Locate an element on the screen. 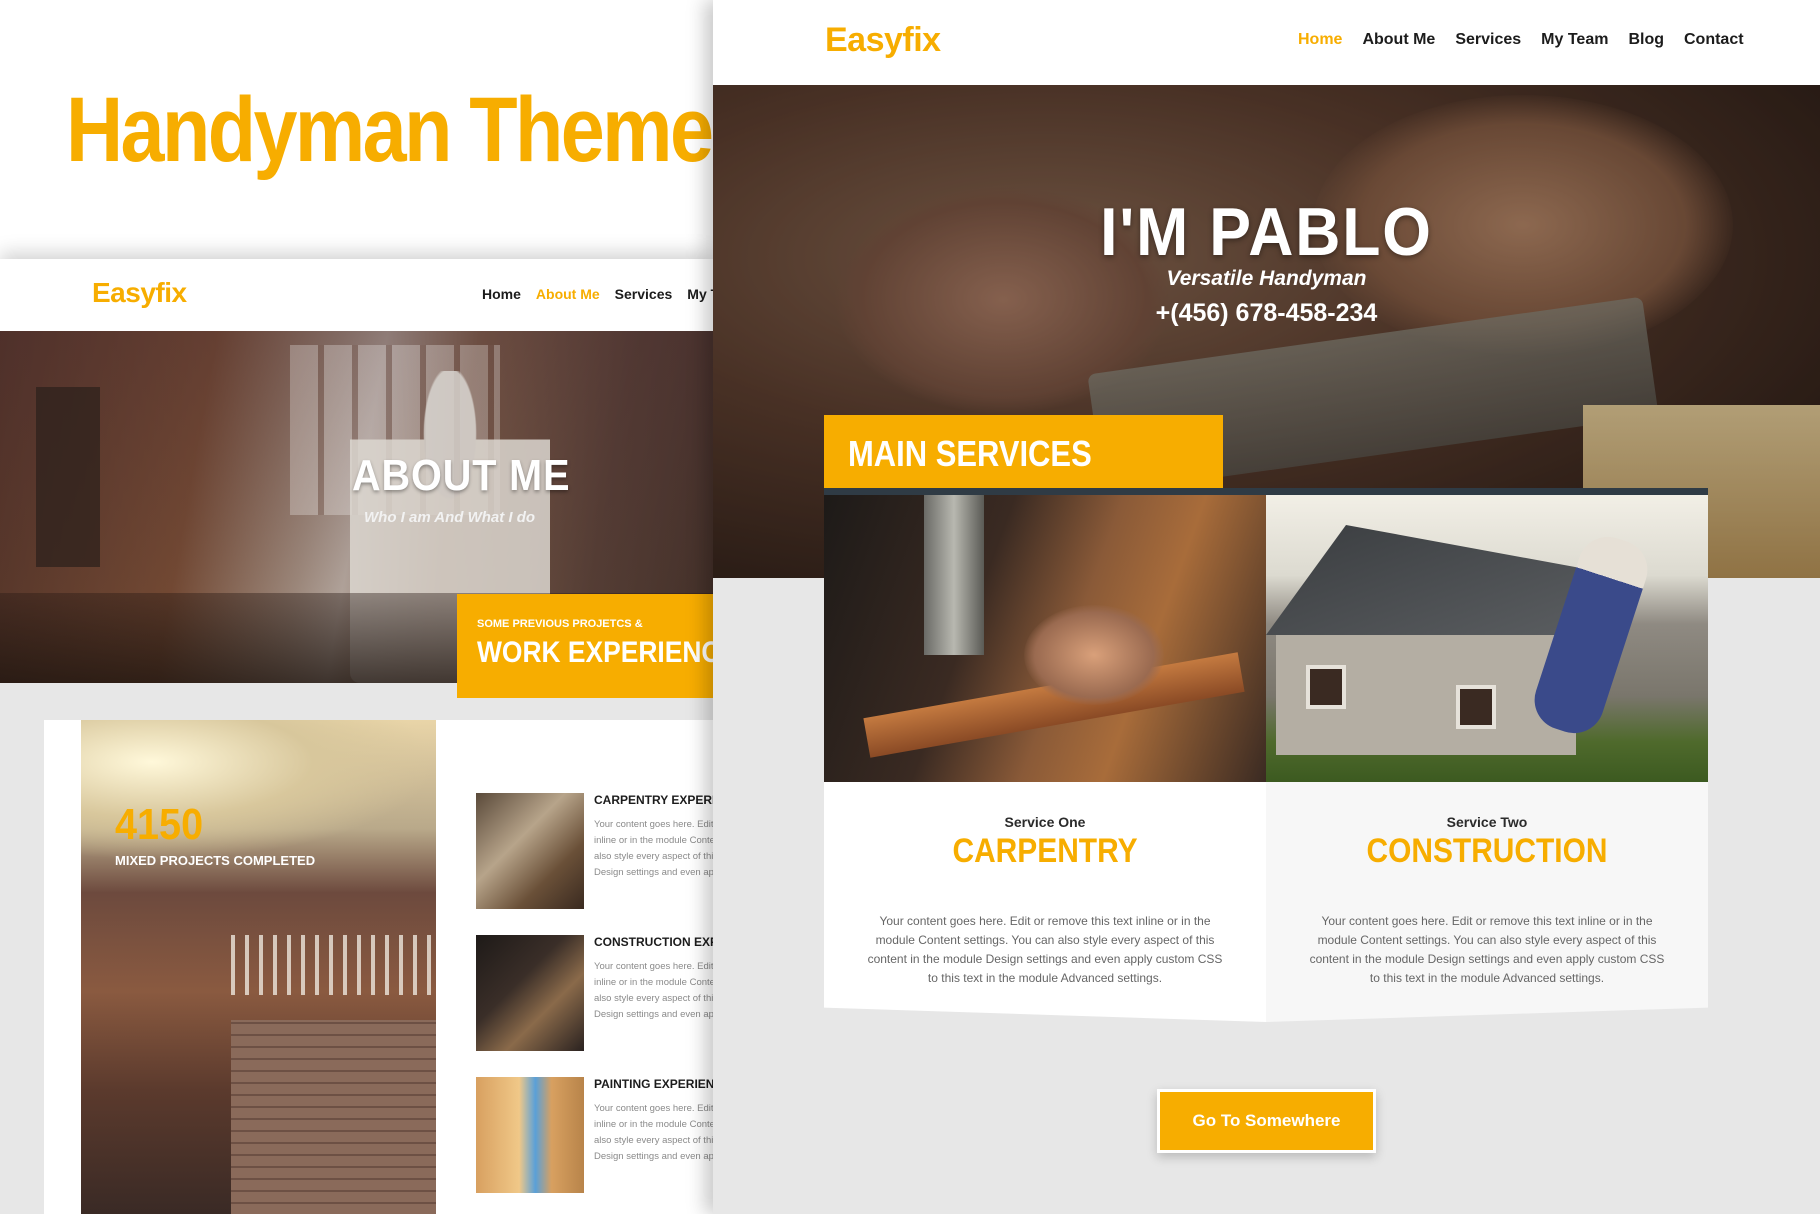 The image size is (1820, 1214). projects-count: 4150 is located at coordinates (159, 824).